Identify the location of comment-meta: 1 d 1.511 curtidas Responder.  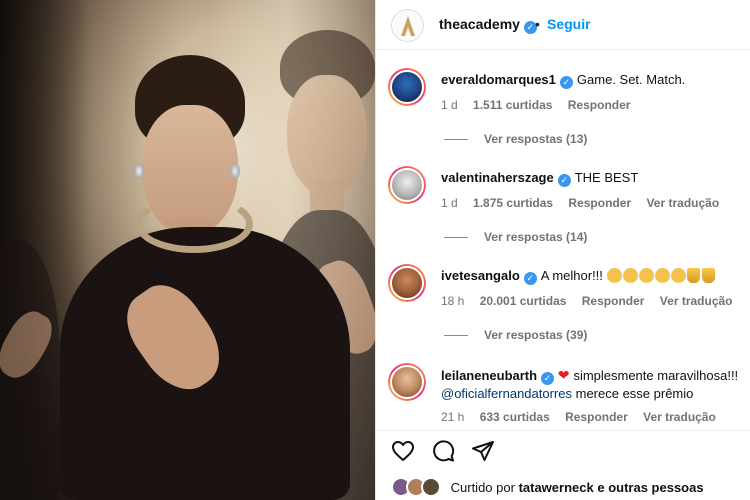
(541, 105).